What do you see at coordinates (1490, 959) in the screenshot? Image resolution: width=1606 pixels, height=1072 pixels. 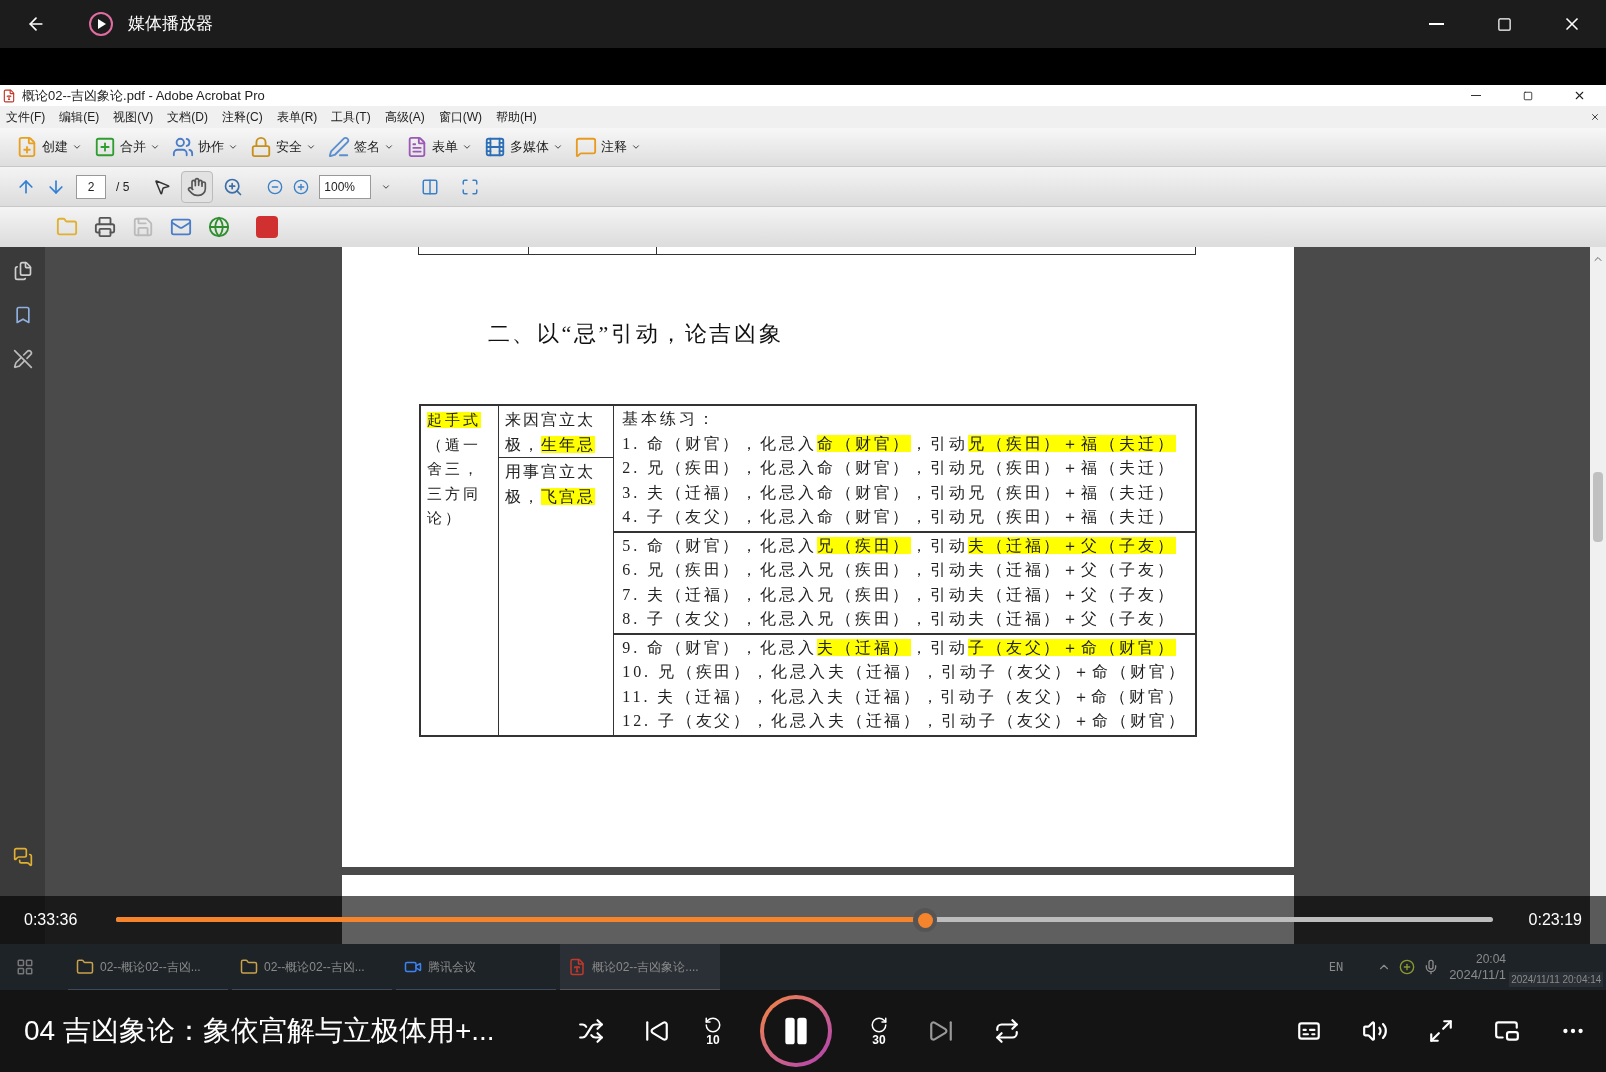 I see `clock-time: 20:04` at bounding box center [1490, 959].